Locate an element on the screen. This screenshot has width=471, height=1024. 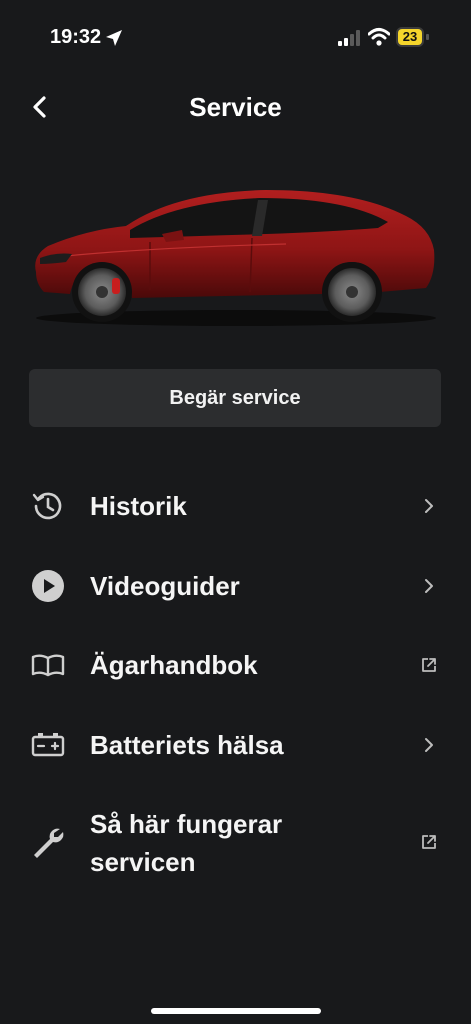
location-arrow-icon is located at coordinates (114, 38).